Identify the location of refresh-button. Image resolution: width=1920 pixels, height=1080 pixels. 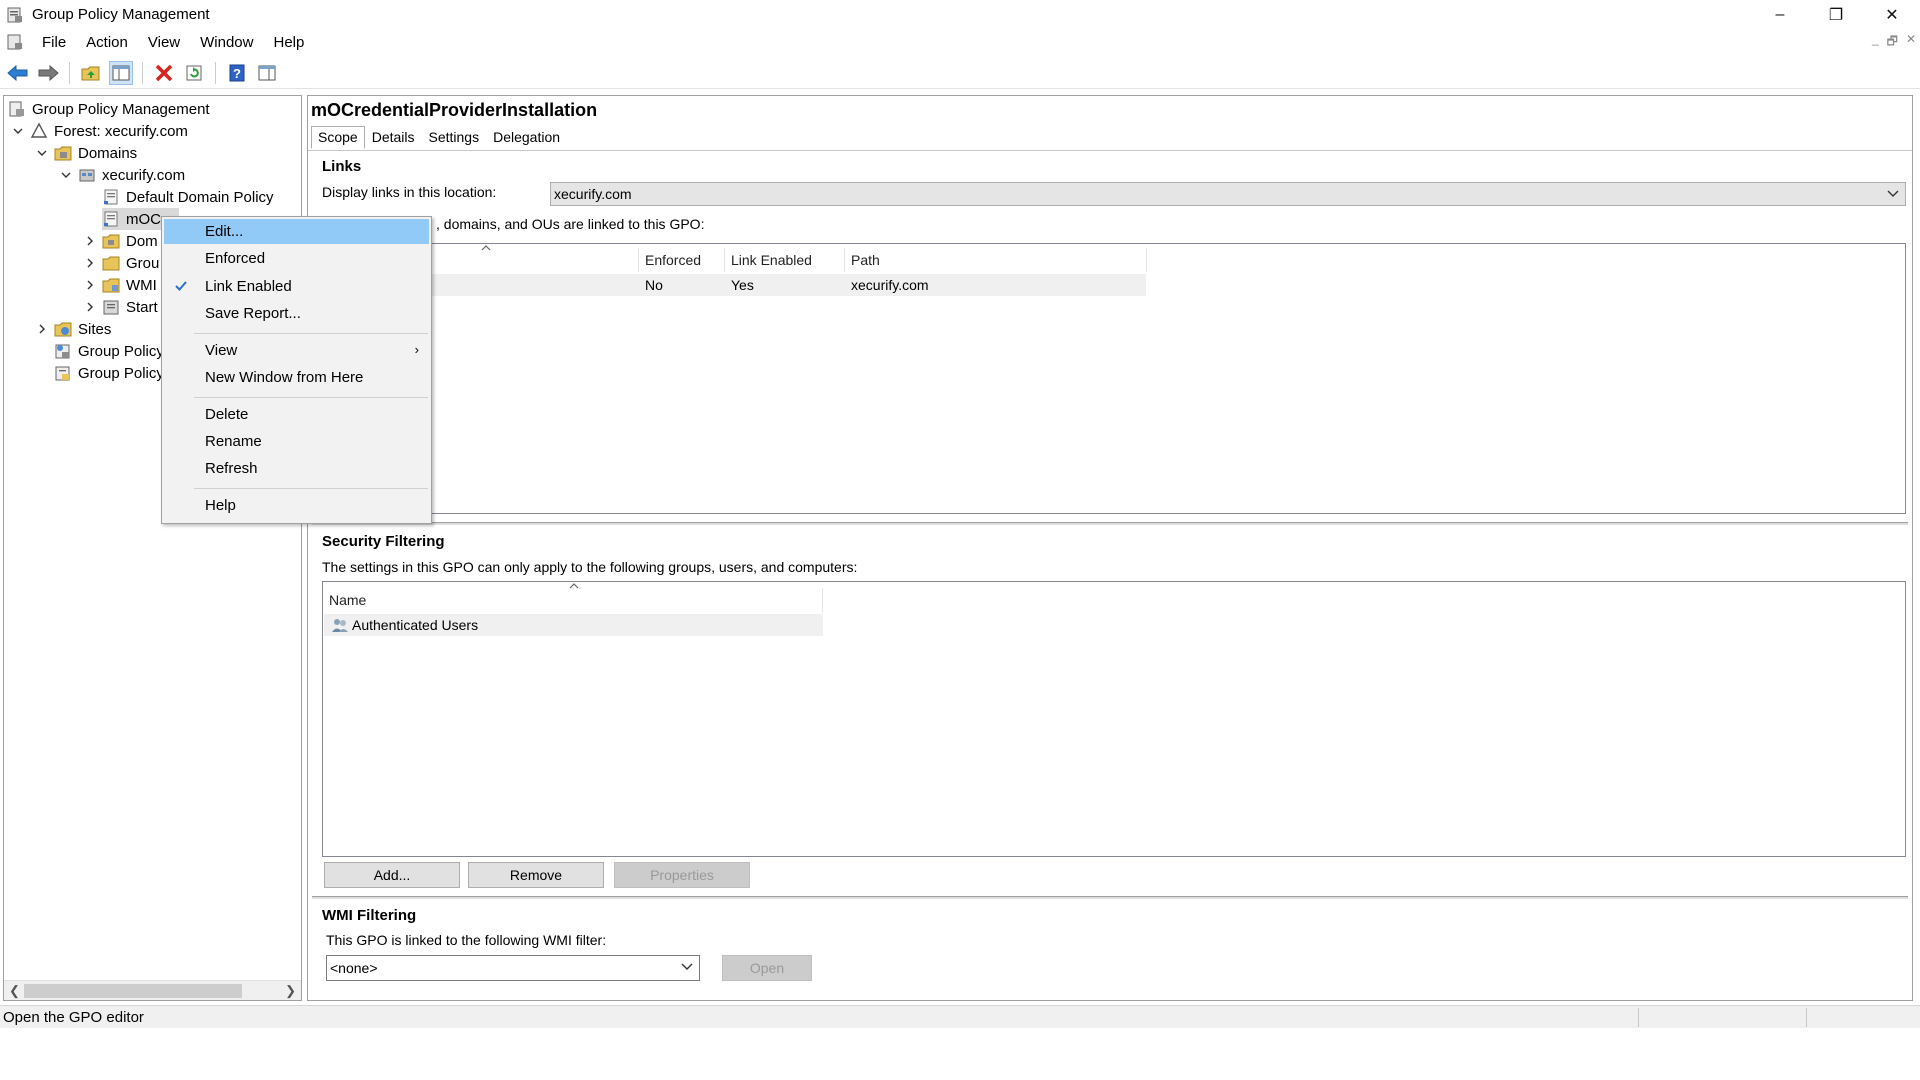
(194, 73).